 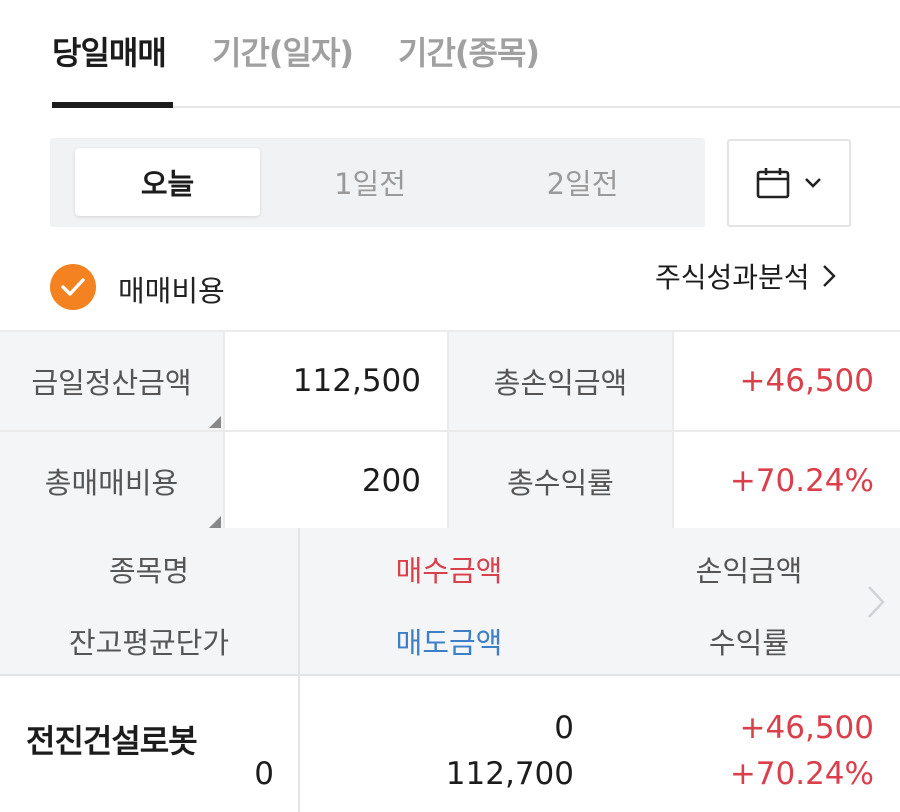 I want to click on calendar-button, so click(x=789, y=183).